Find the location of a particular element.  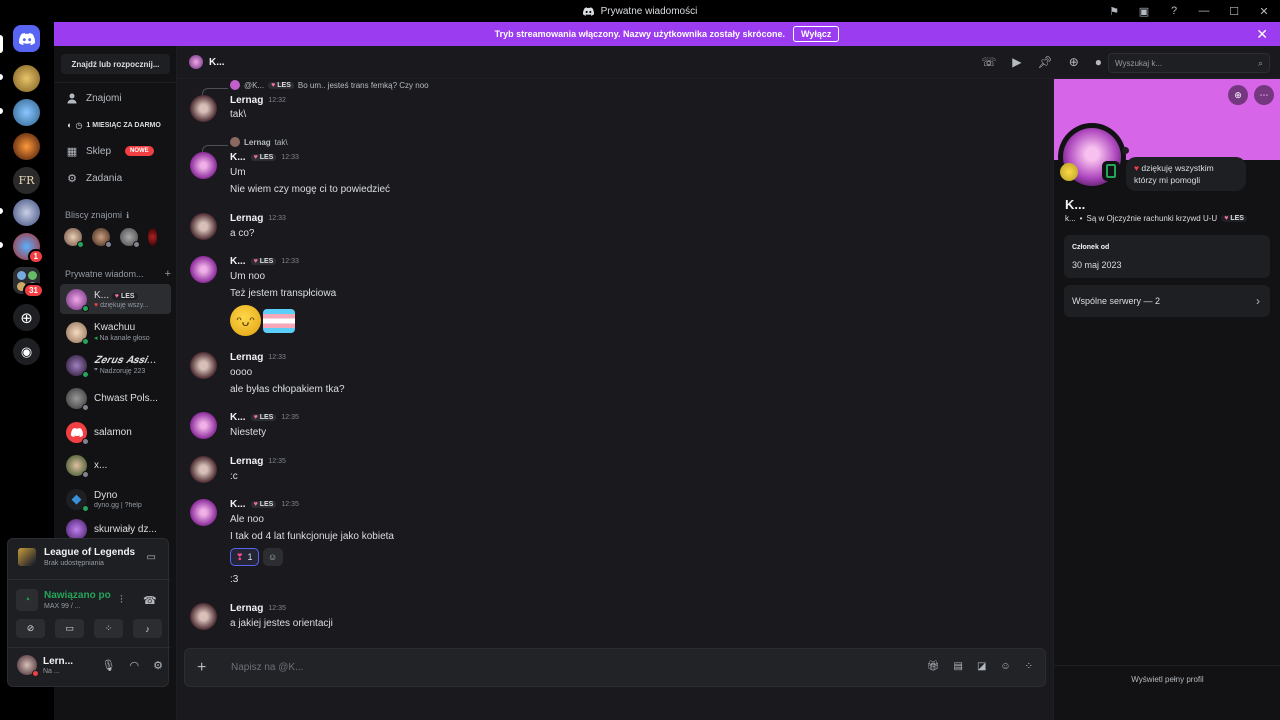

voice-status: Nawiązano po is located at coordinates (77, 595).